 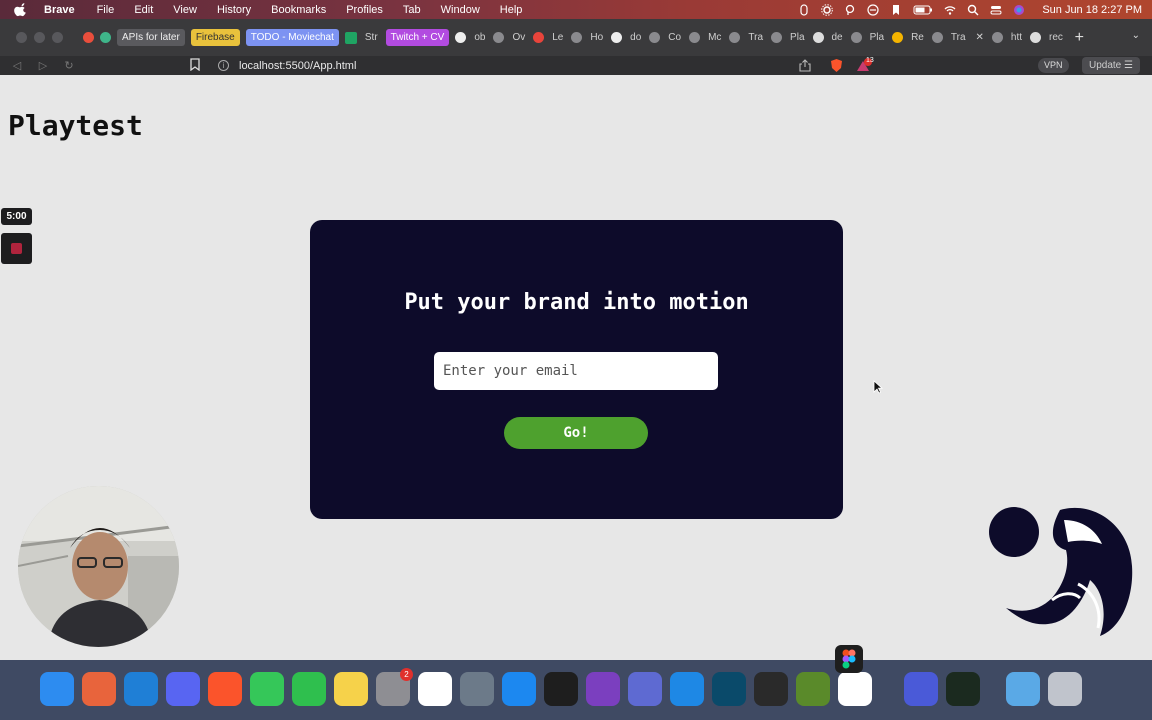 I want to click on menu-history: History, so click(x=234, y=10).